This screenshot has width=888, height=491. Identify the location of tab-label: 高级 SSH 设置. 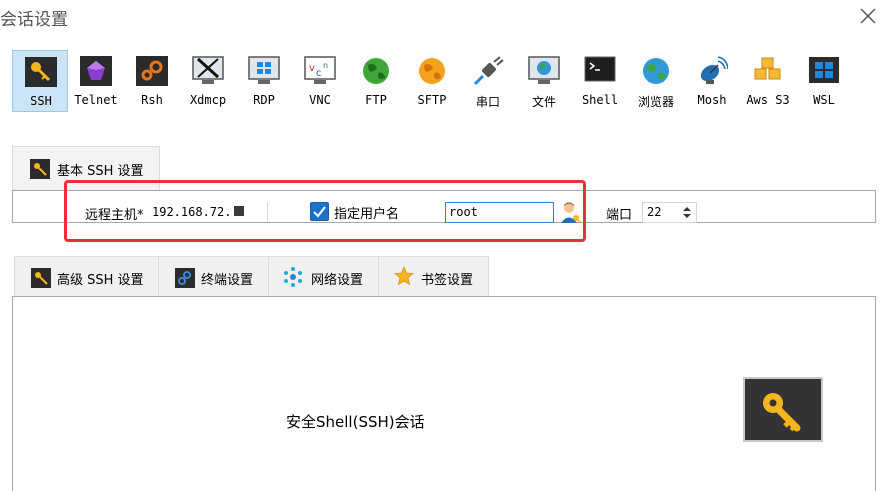
(100, 280).